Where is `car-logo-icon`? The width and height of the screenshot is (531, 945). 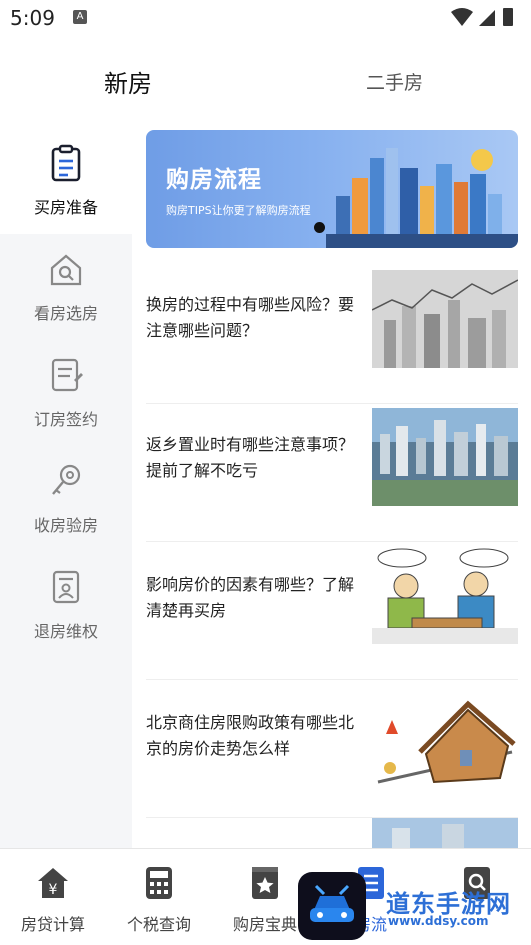
car-logo-icon is located at coordinates (332, 903).